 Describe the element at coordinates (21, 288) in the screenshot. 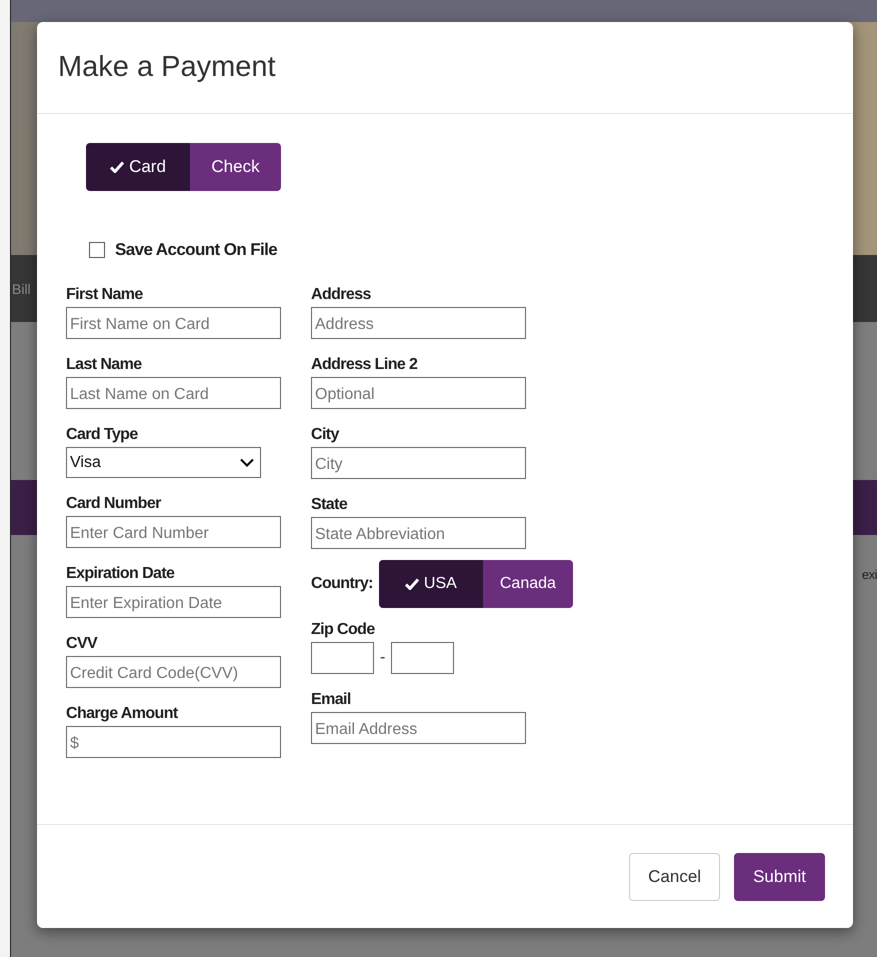

I see `nav-link: Bill` at that location.